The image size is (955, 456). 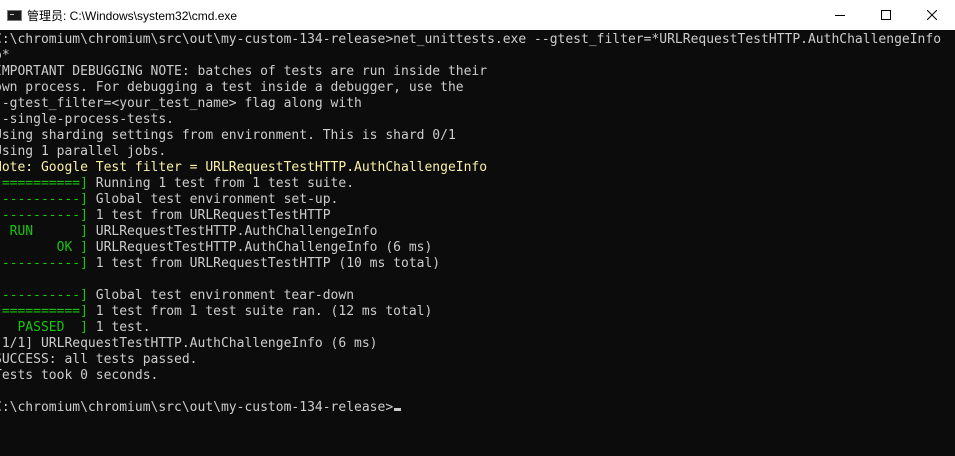 I want to click on test-status-tag: [ RUN ], so click(x=44, y=231).